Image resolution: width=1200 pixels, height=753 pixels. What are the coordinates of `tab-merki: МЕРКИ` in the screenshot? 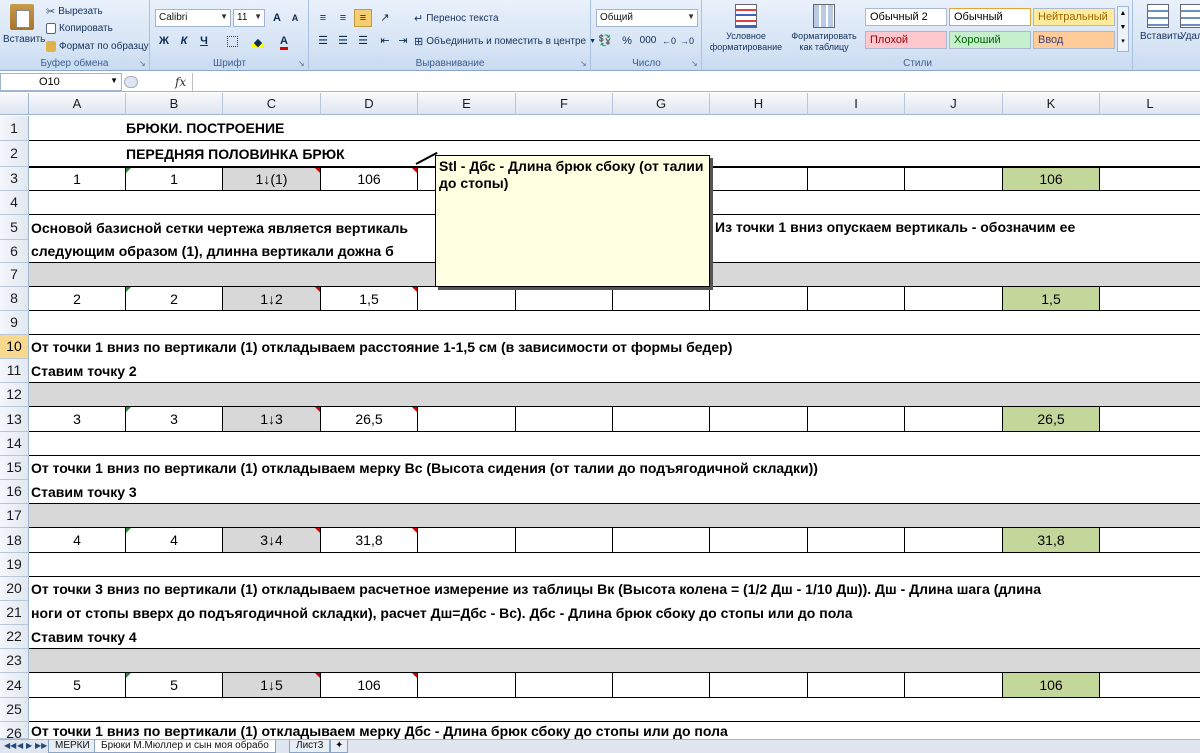 It's located at (72, 746).